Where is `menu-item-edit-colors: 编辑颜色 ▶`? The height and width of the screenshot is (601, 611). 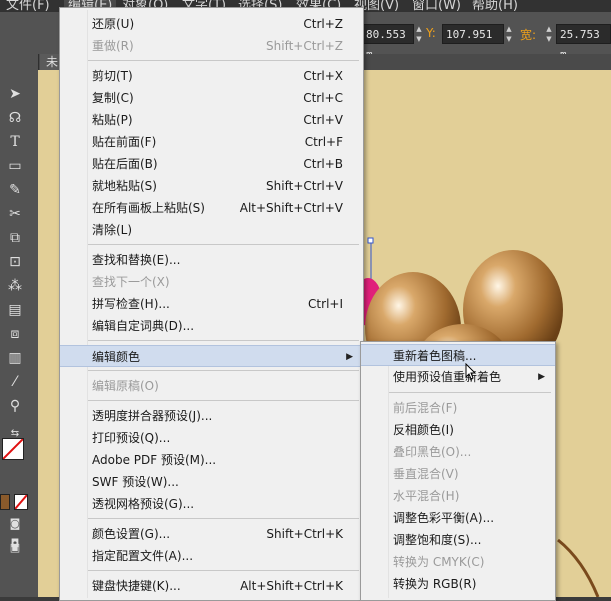 menu-item-edit-colors: 编辑颜色 ▶ is located at coordinates (211, 356).